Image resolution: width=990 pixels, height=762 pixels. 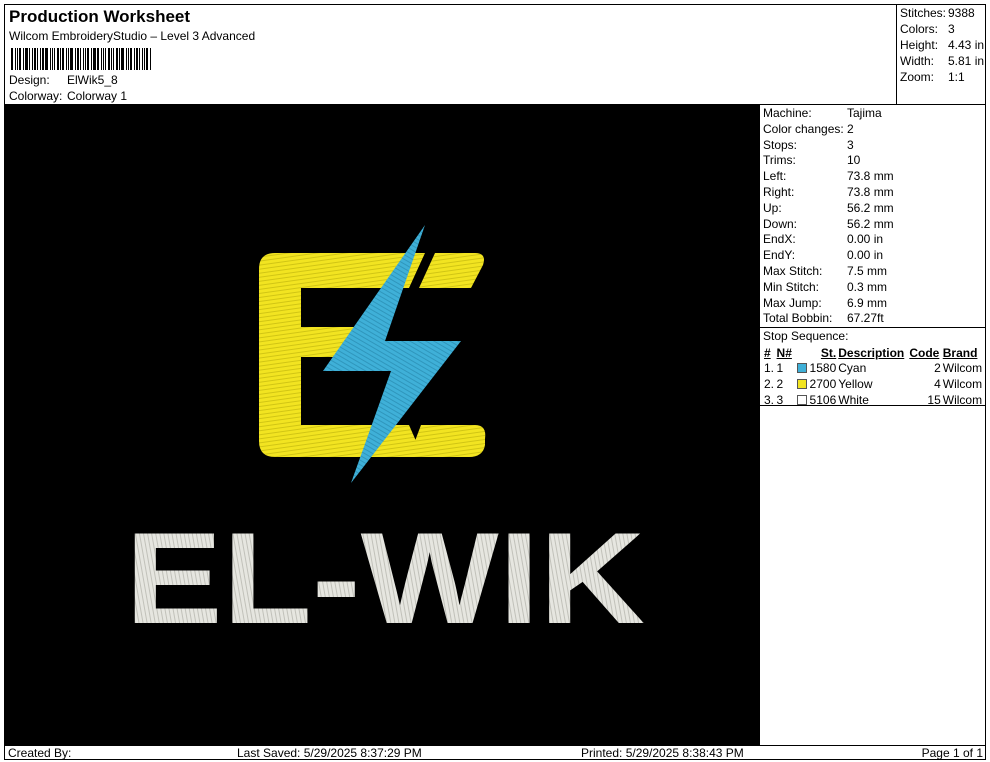 What do you see at coordinates (828, 192) in the screenshot?
I see `info-row: Right: 73.8 mm` at bounding box center [828, 192].